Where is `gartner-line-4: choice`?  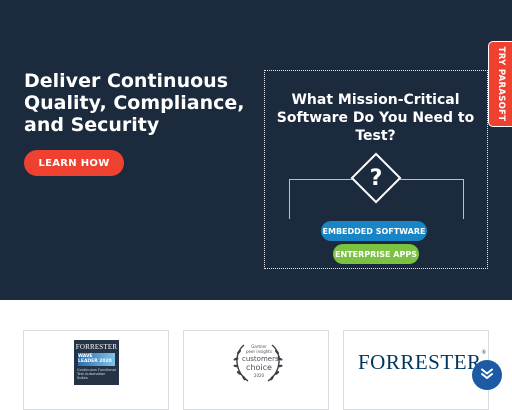
gartner-line-4: choice is located at coordinates (259, 367).